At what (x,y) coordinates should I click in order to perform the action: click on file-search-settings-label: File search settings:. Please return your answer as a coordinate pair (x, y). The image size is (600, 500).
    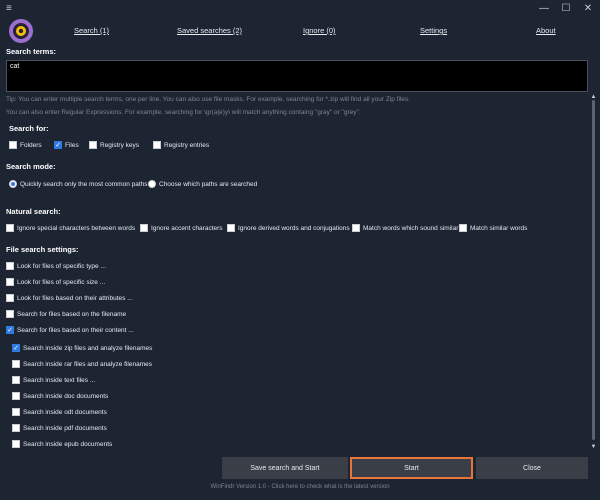
    Looking at the image, I should click on (42, 249).